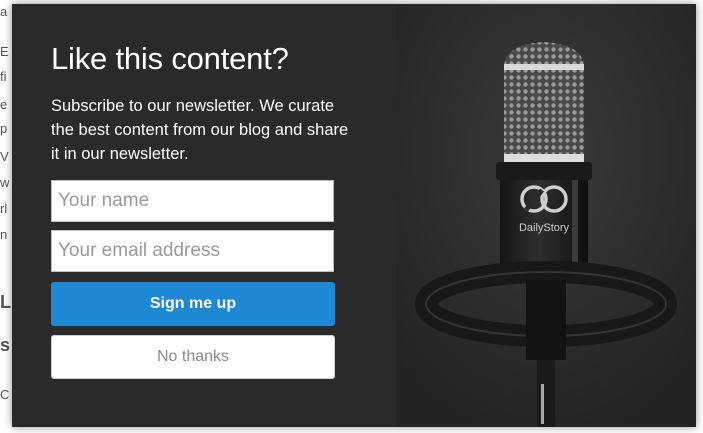 This screenshot has width=703, height=433. What do you see at coordinates (193, 357) in the screenshot?
I see `no-thanks-button: No thanks` at bounding box center [193, 357].